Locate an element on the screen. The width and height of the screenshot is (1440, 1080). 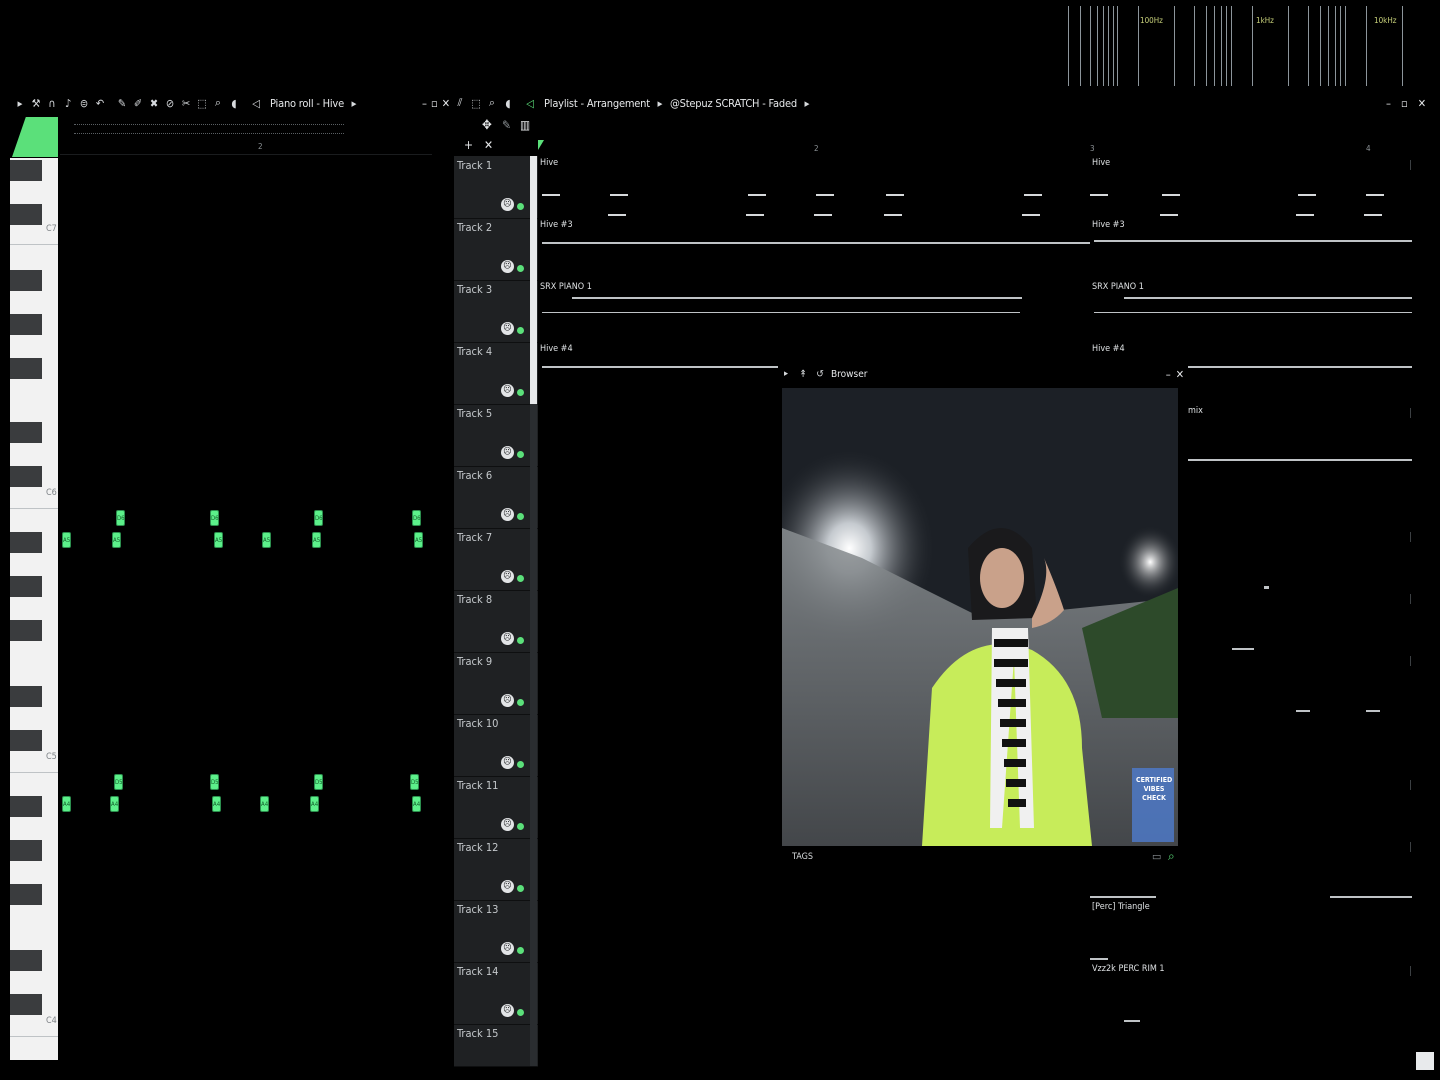
track-header: Track 11 ☹ is located at coordinates (496, 807).